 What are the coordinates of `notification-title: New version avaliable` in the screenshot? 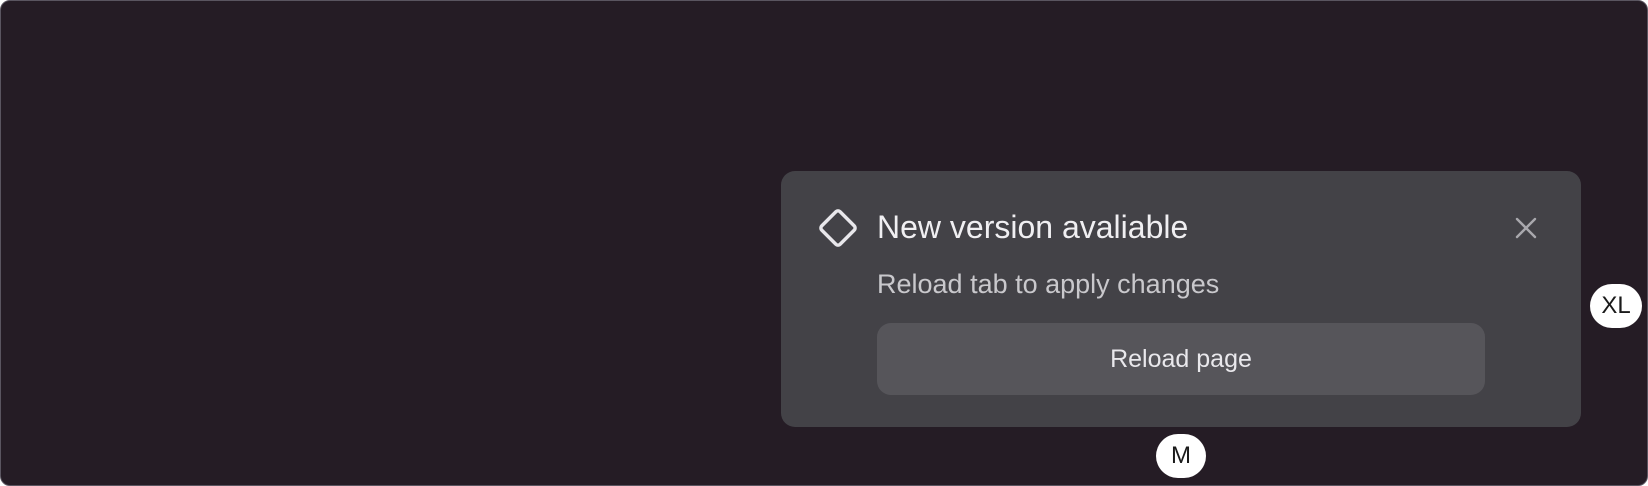 It's located at (1033, 227).